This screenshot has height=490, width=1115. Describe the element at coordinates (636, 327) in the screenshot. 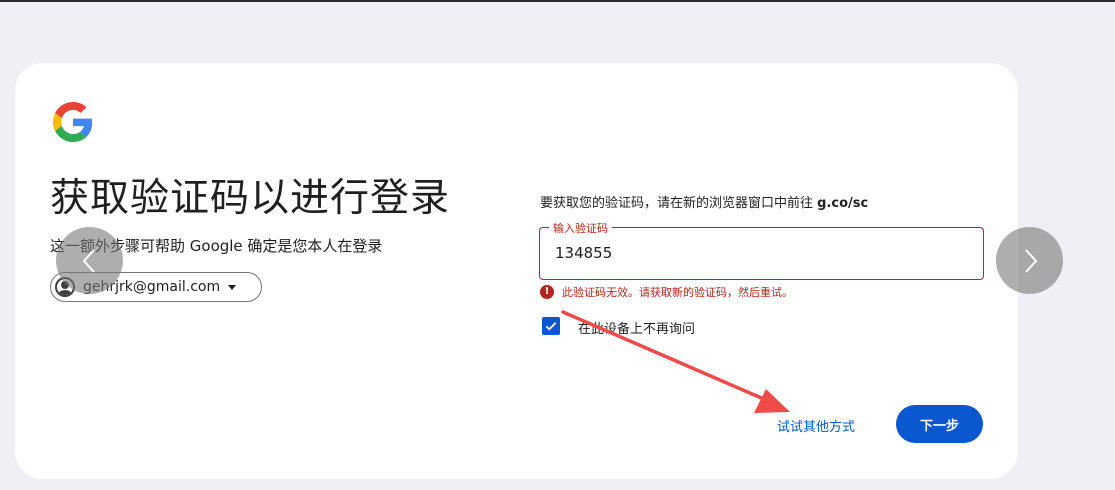

I see `remember-device-label: 在此设备上不再询问` at that location.